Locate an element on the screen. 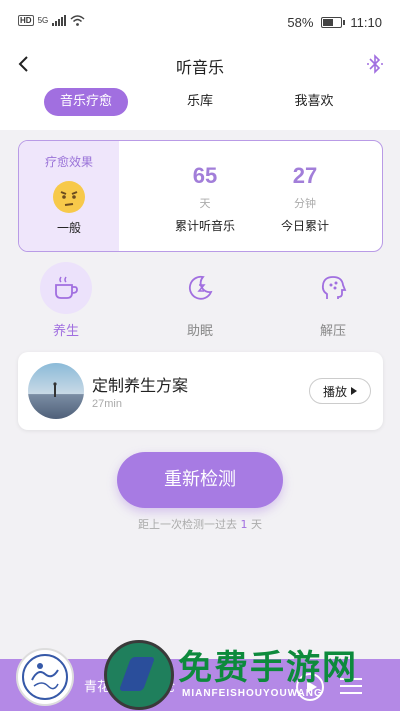 The height and width of the screenshot is (711, 400). plan-play-button: 播放 is located at coordinates (340, 391).